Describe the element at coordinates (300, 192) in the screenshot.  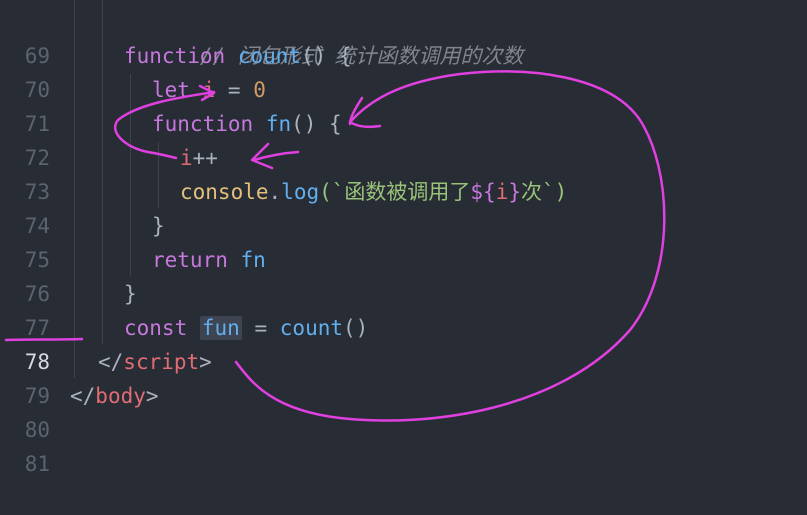
I see `method-token: log` at that location.